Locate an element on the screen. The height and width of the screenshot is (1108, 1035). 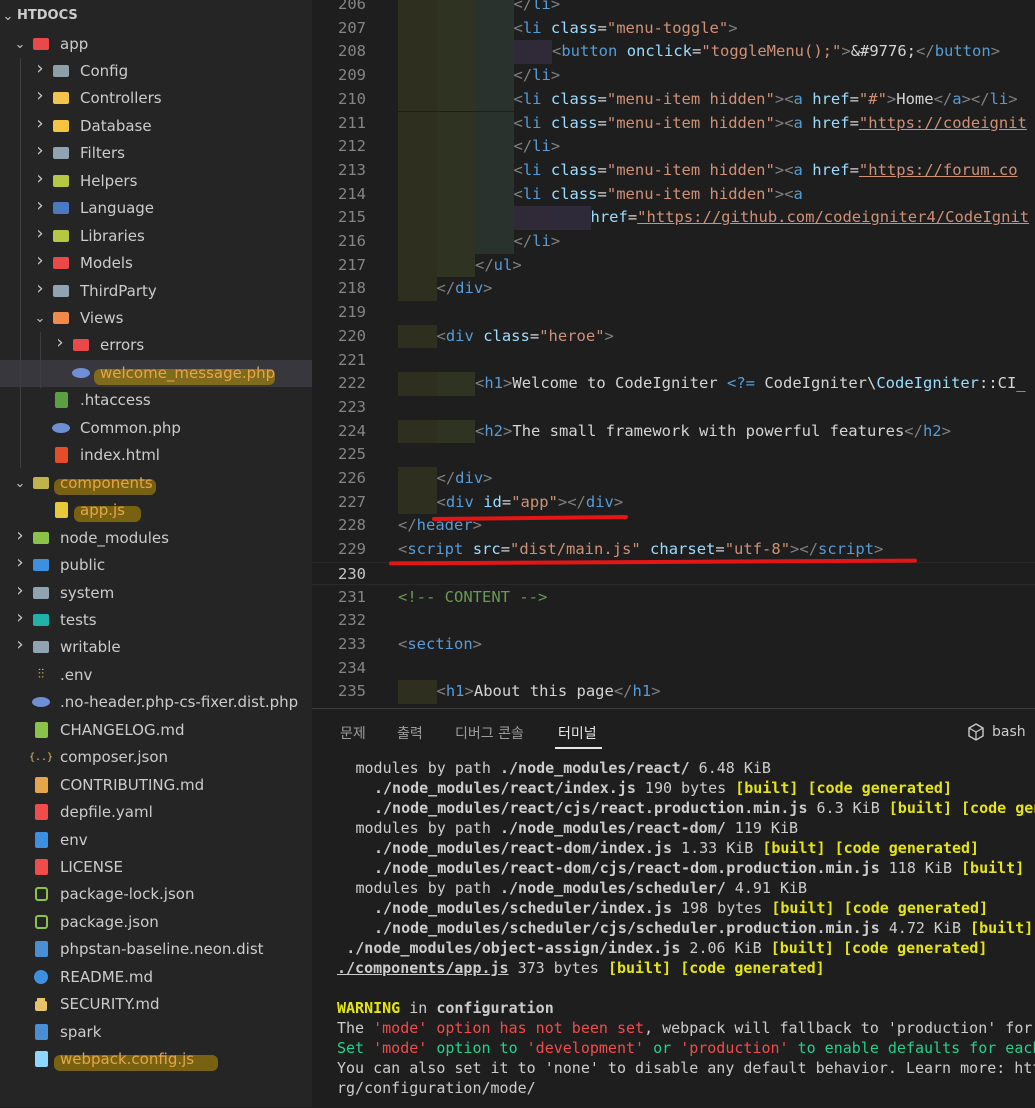
tree-item: › ThirdParty is located at coordinates (156, 291).